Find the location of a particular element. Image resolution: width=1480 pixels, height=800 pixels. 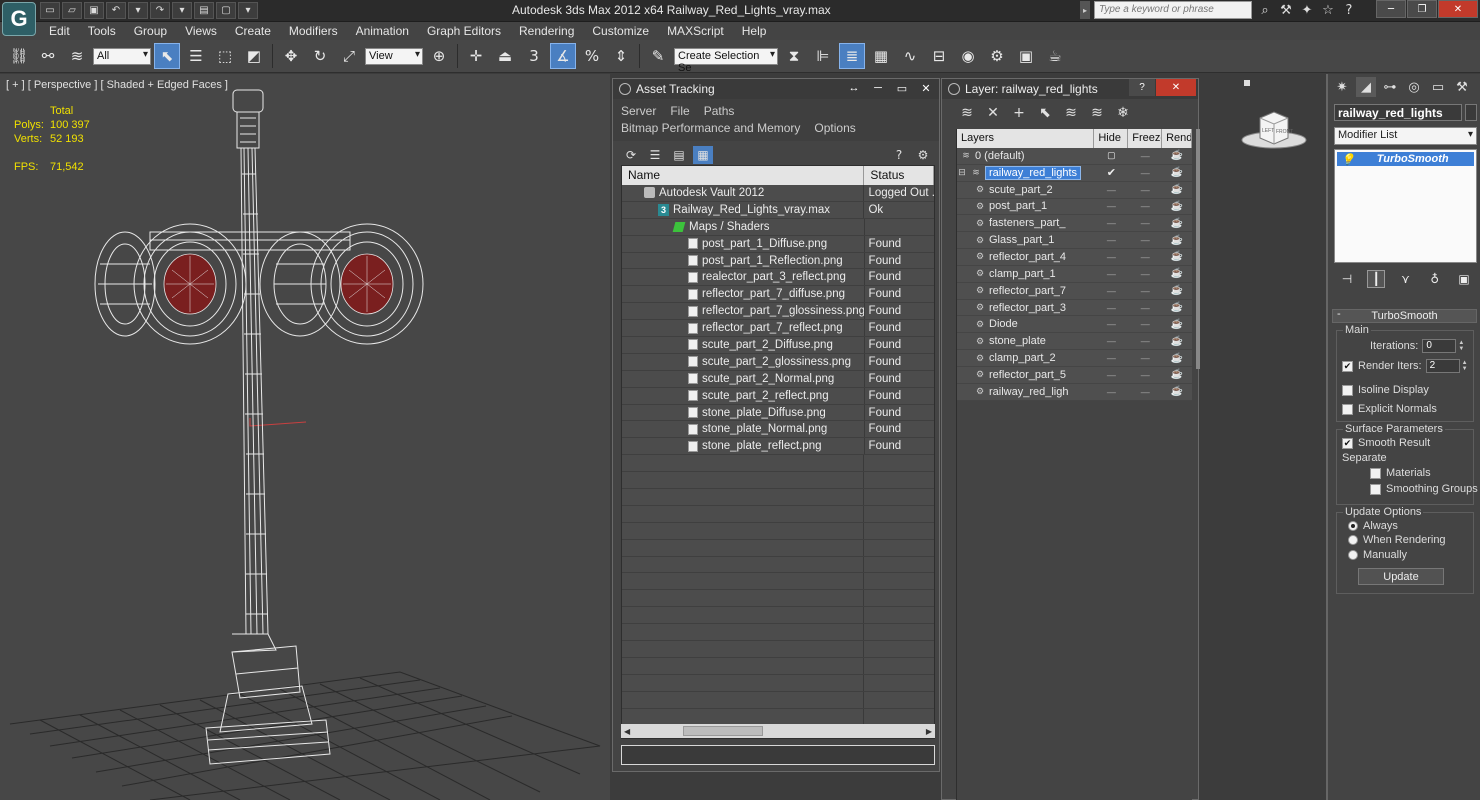

render-setup-icon: ⚙ is located at coordinates (997, 56).